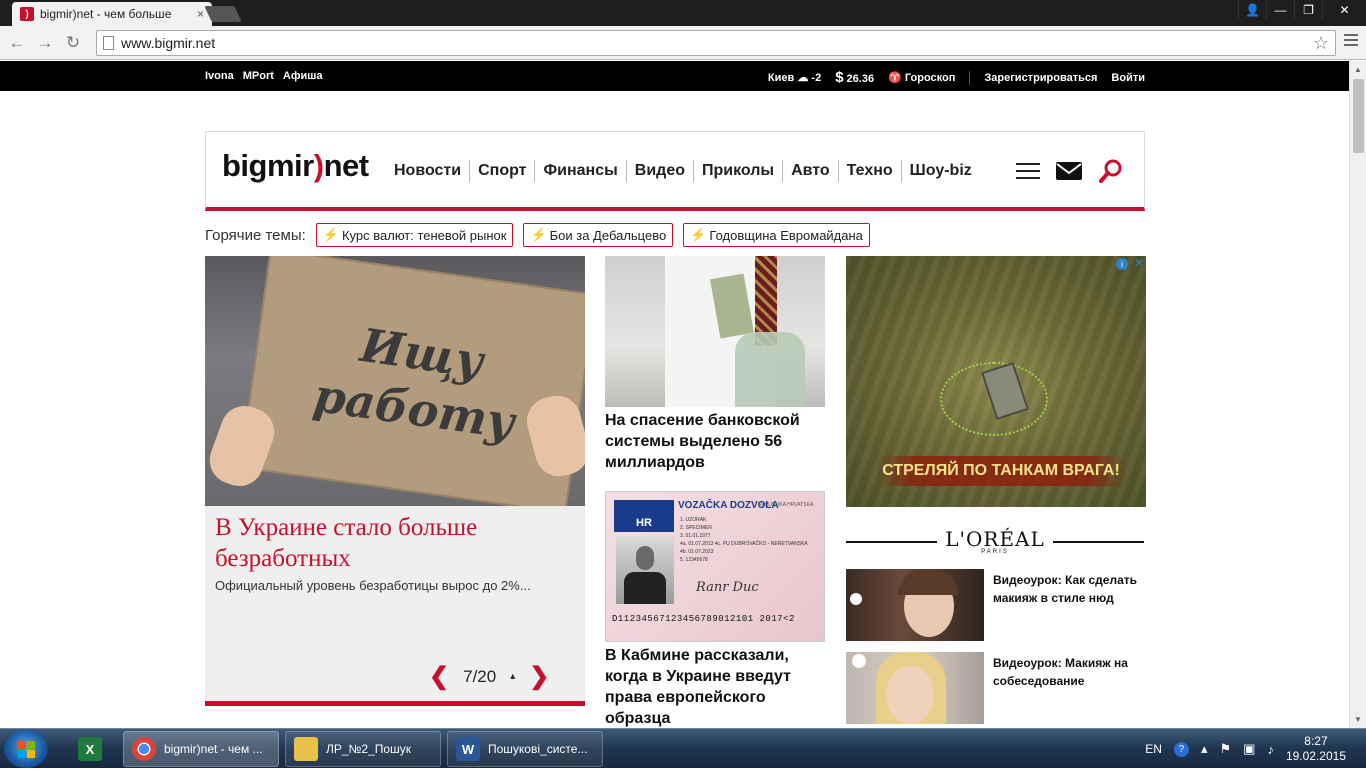 This screenshot has width=1366, height=769. I want to click on mail-icon, so click(1069, 171).